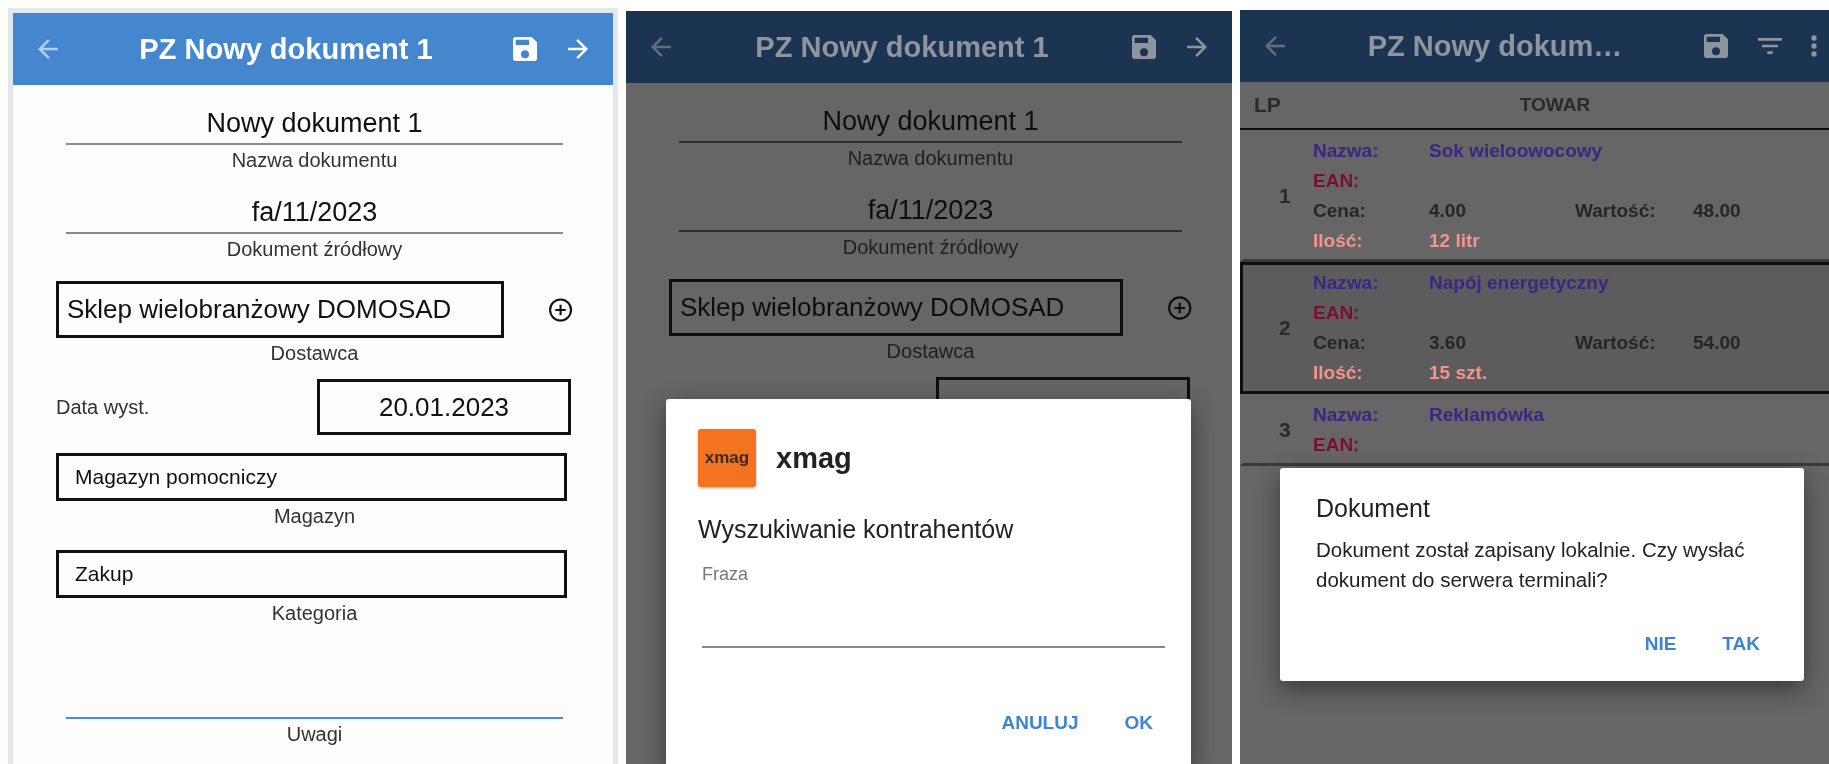  I want to click on row-value: 4.00, so click(1448, 211).